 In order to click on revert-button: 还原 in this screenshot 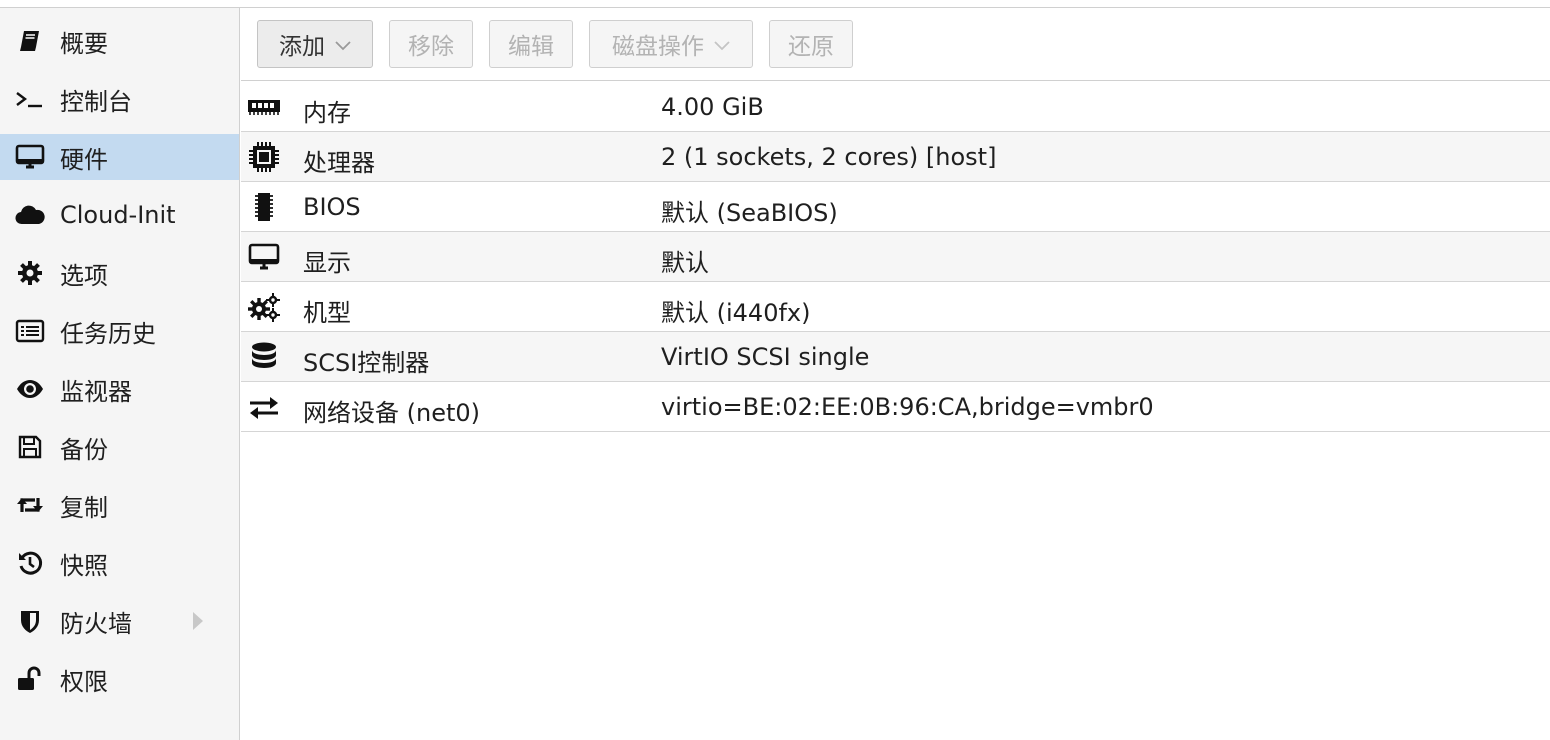, I will do `click(811, 44)`.